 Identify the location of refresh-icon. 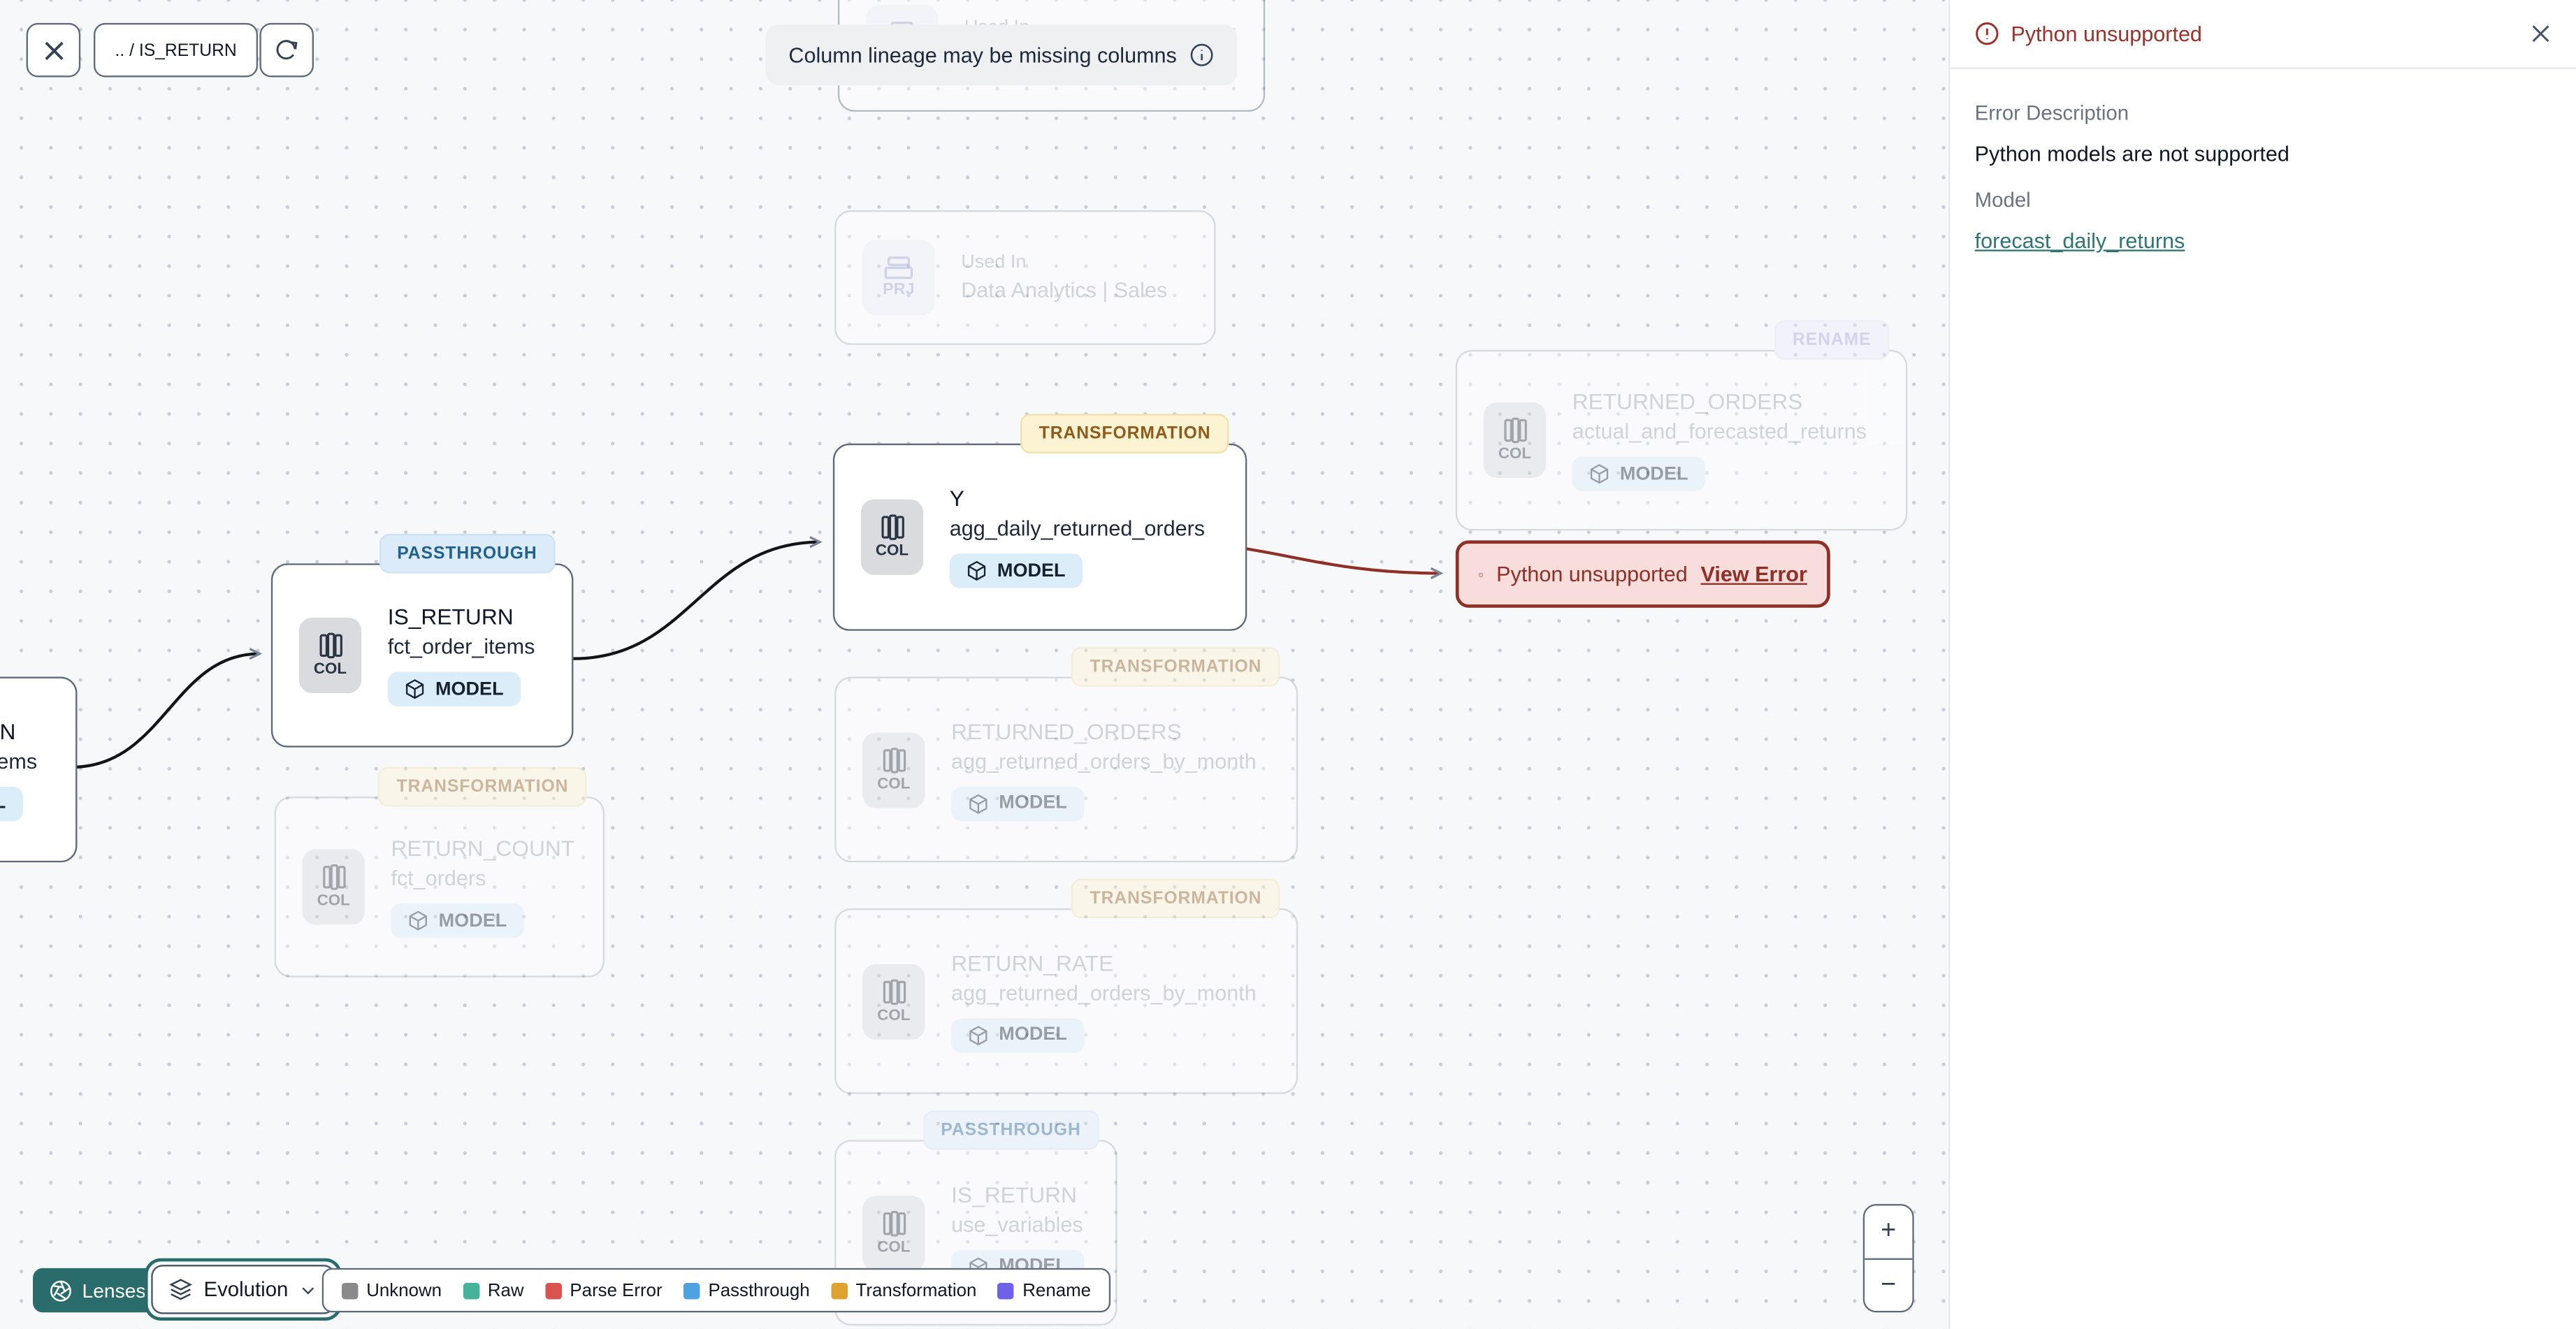
(287, 50).